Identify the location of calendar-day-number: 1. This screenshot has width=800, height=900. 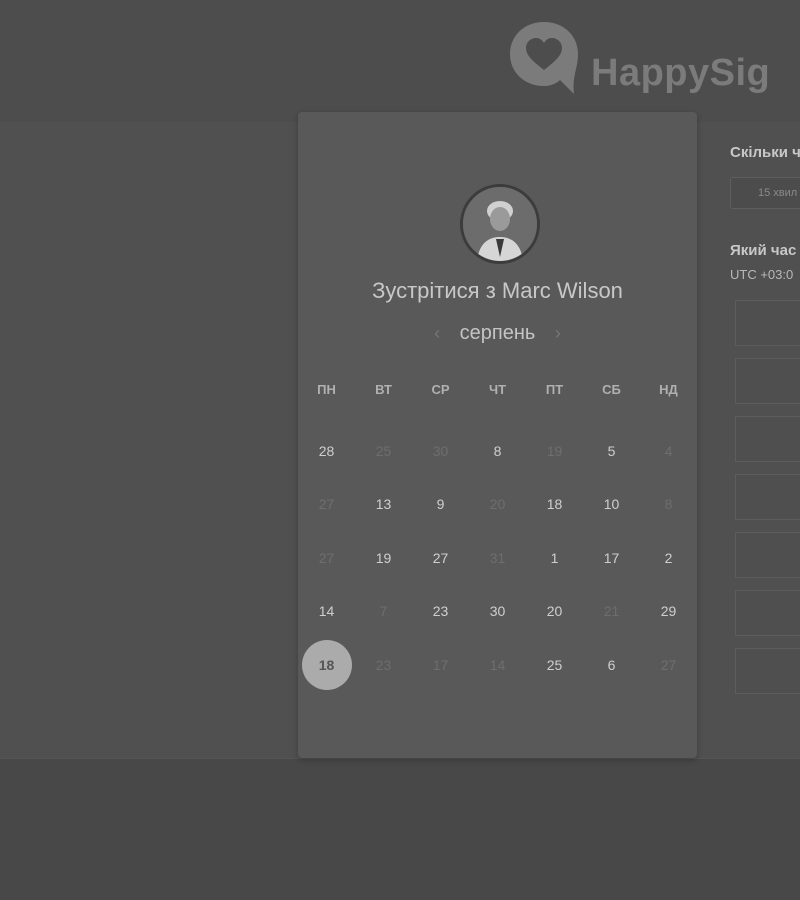
(554, 557).